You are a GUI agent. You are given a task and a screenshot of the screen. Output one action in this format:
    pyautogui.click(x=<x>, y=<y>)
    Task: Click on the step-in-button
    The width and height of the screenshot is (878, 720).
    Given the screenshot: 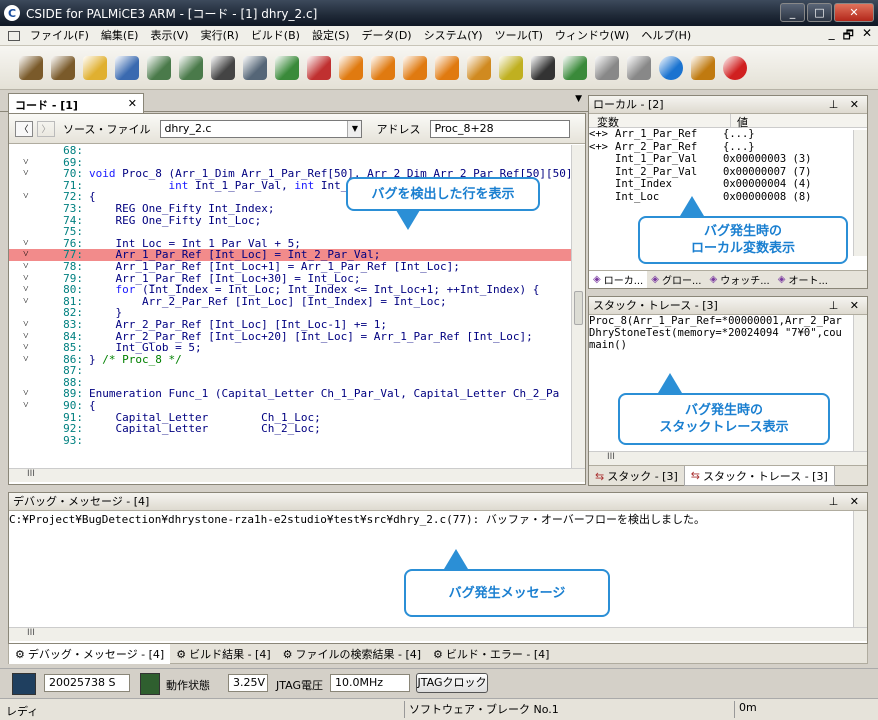 What is the action you would take?
    pyautogui.click(x=383, y=68)
    